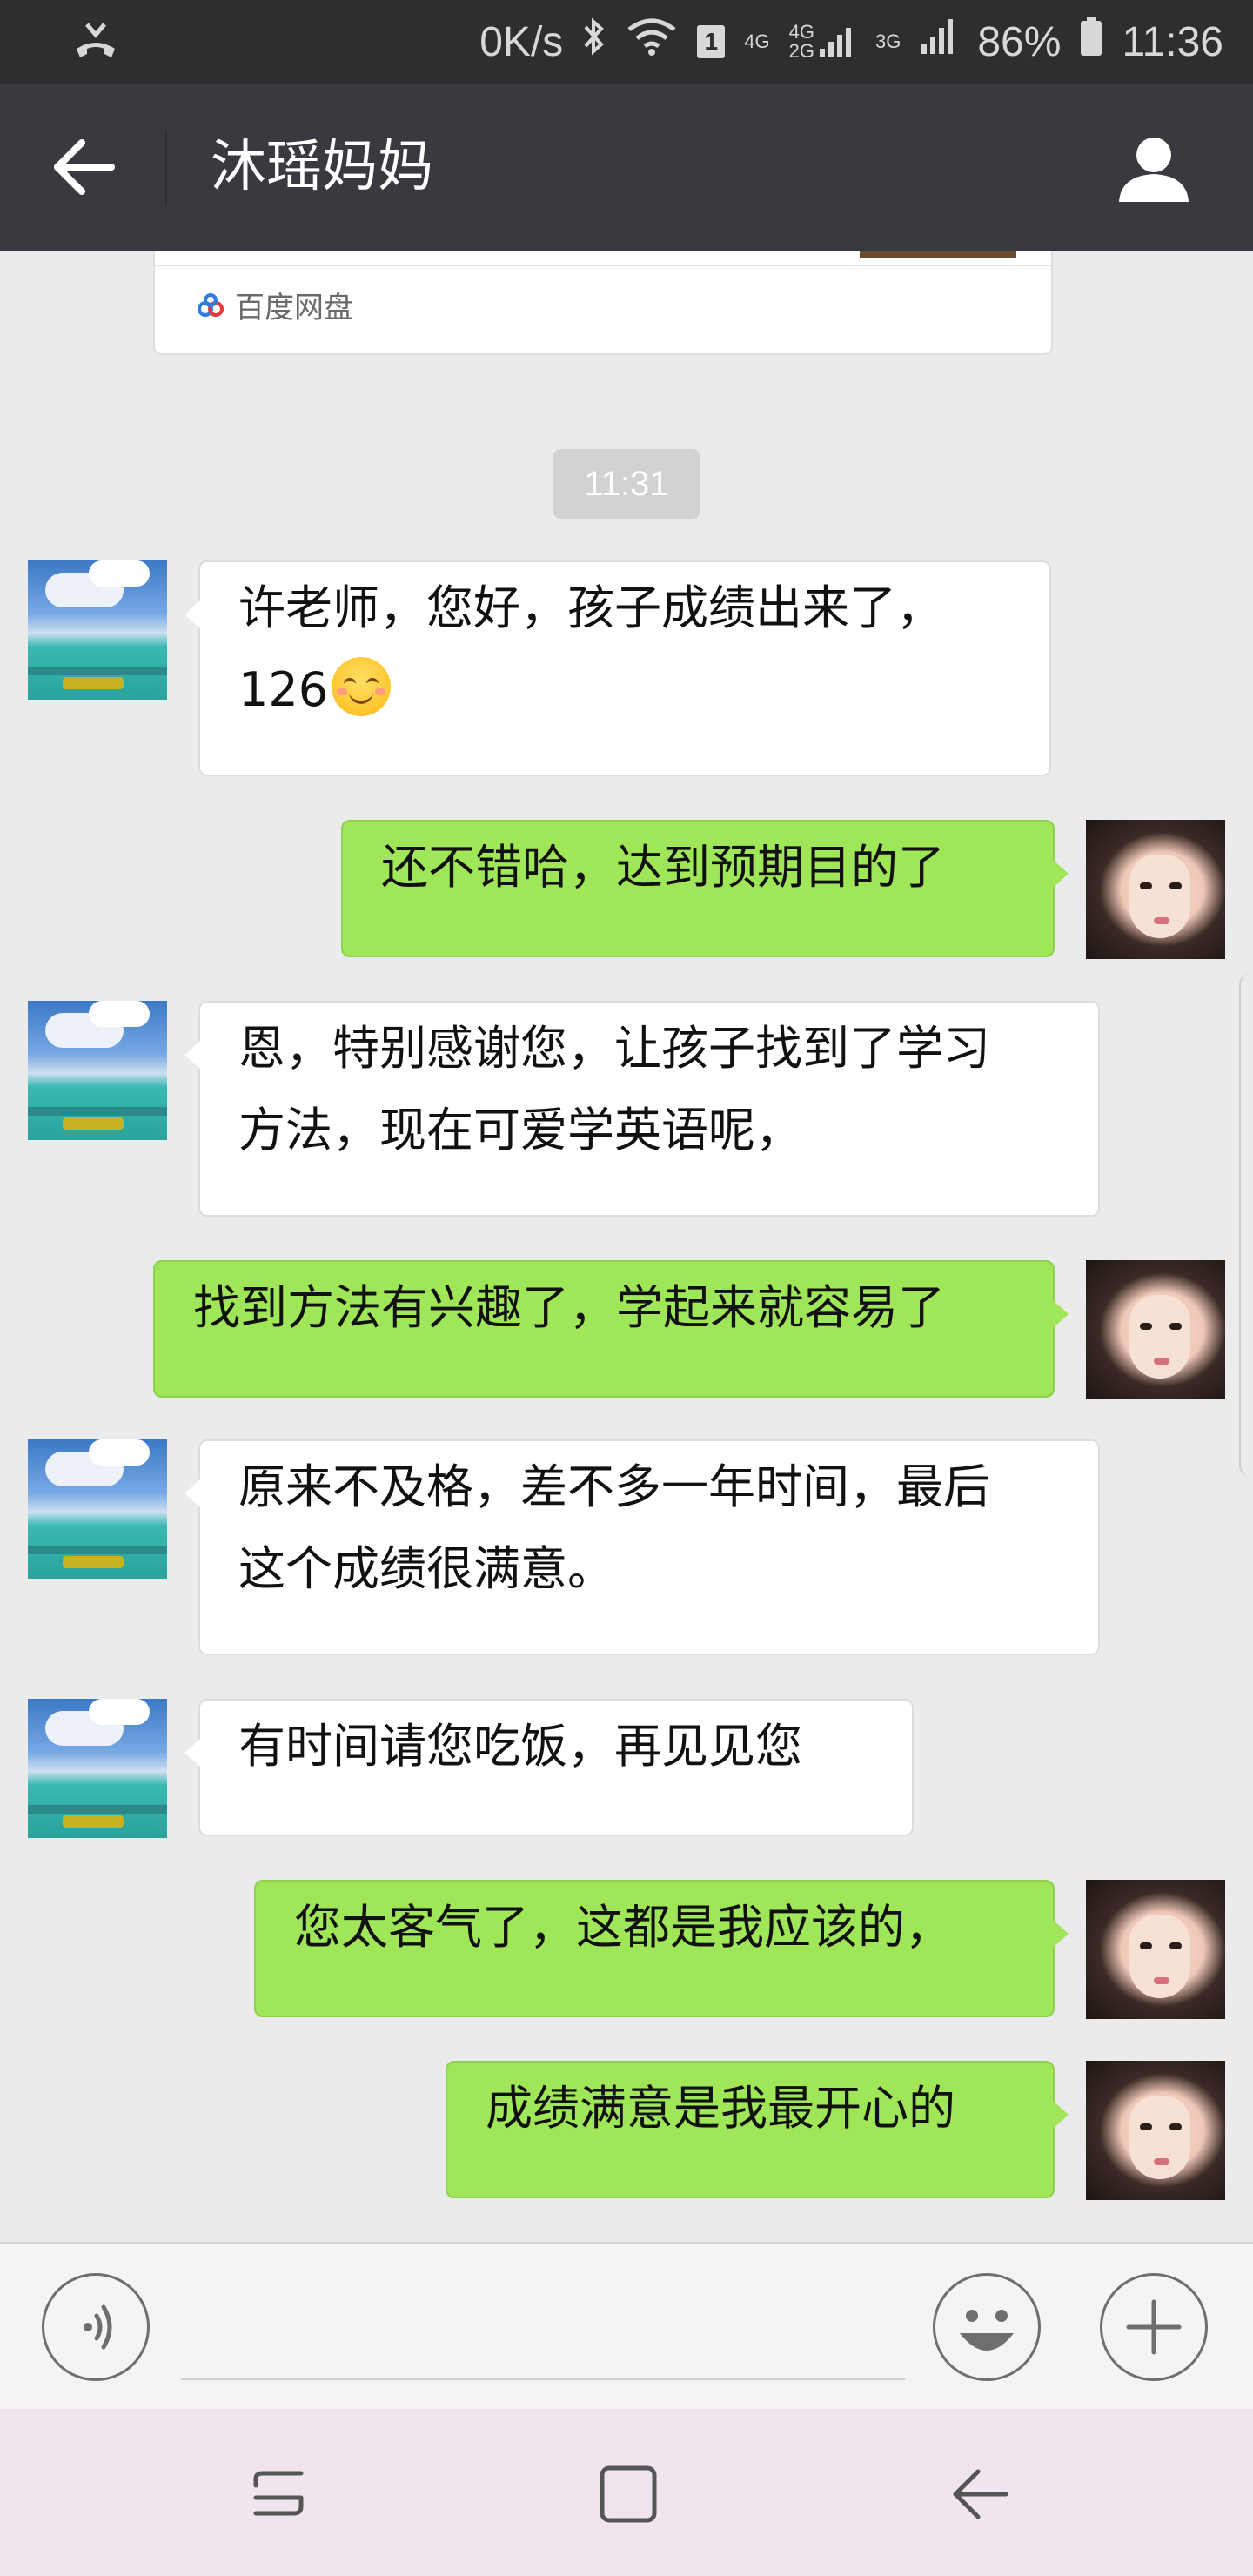 This screenshot has height=2576, width=1253. What do you see at coordinates (96, 2327) in the screenshot?
I see `voice-icon` at bounding box center [96, 2327].